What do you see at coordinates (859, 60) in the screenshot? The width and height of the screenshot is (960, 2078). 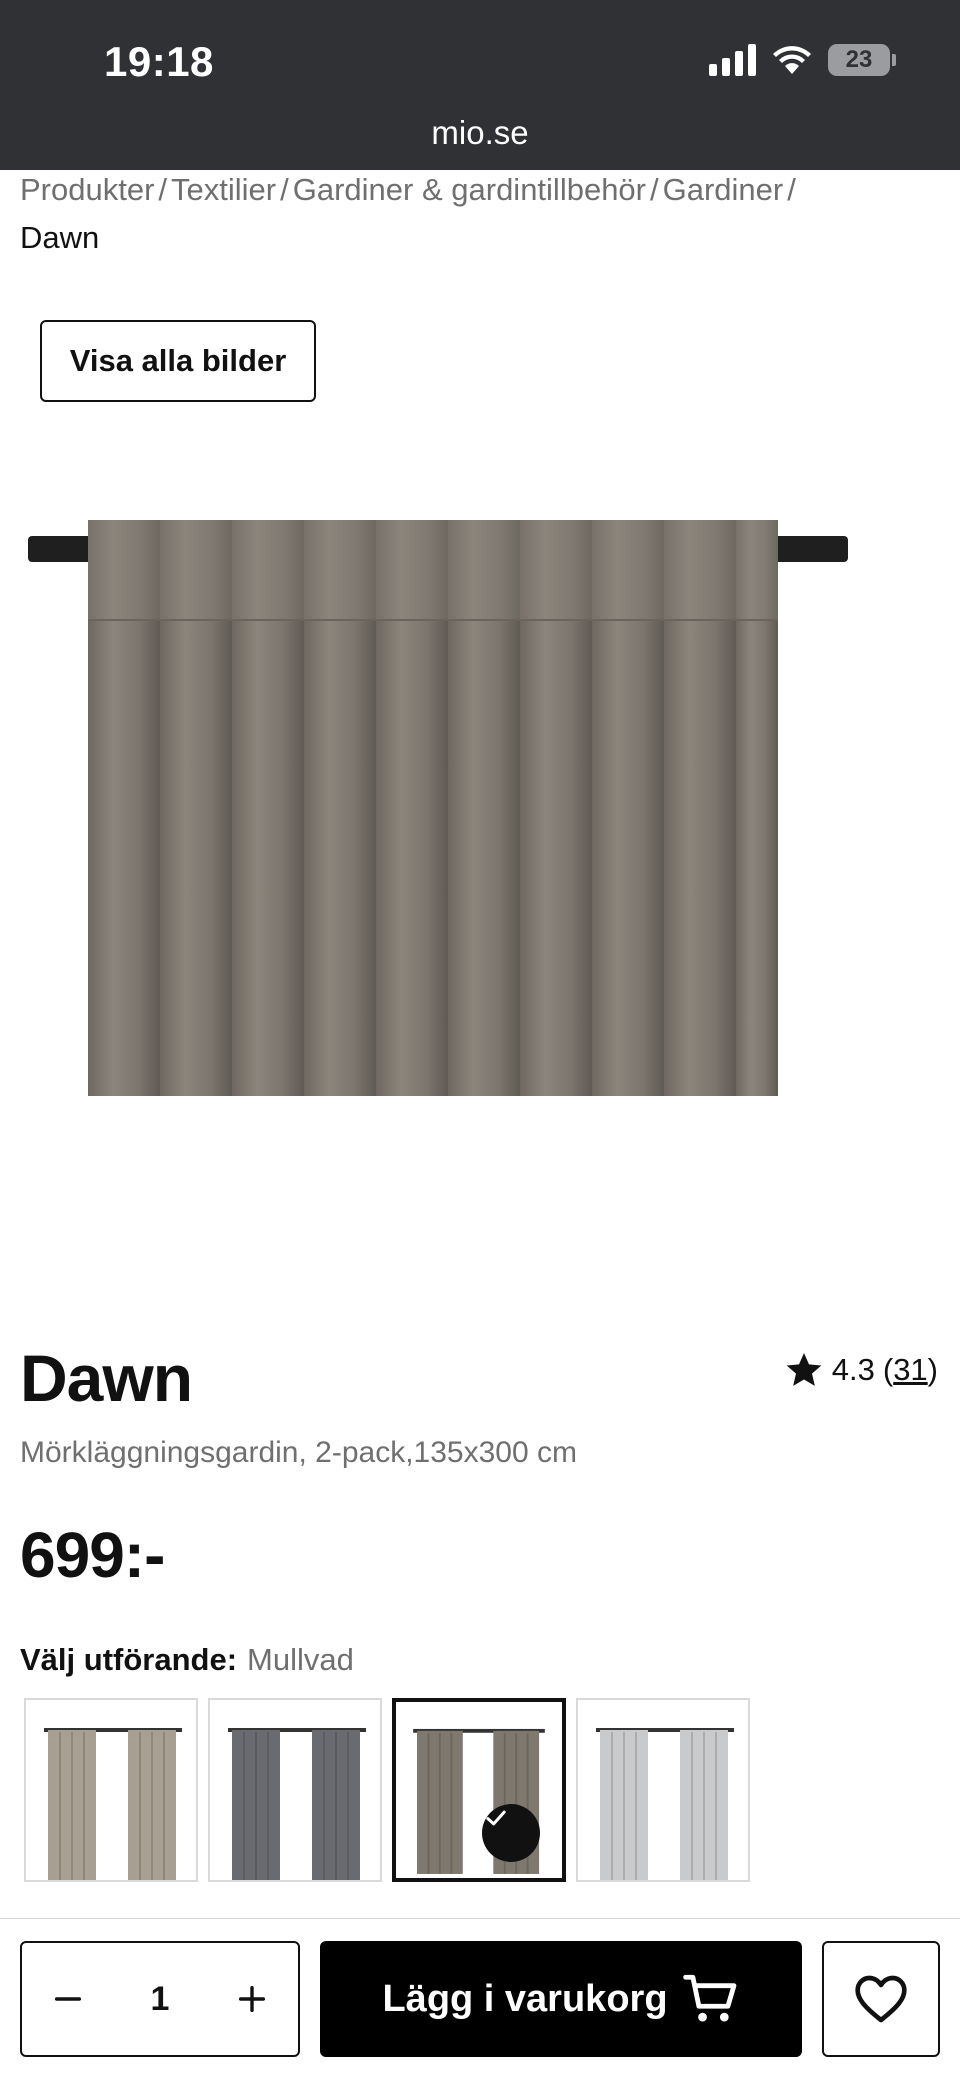 I see `battery-level: 23` at bounding box center [859, 60].